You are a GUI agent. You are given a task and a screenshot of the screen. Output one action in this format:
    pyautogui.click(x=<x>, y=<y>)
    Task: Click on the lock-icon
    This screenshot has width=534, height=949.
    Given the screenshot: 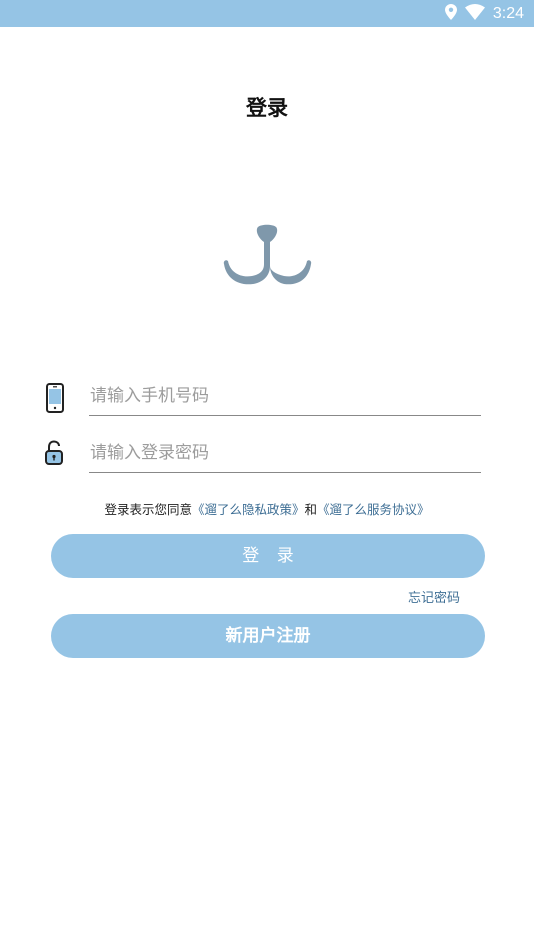 What is the action you would take?
    pyautogui.click(x=54, y=455)
    